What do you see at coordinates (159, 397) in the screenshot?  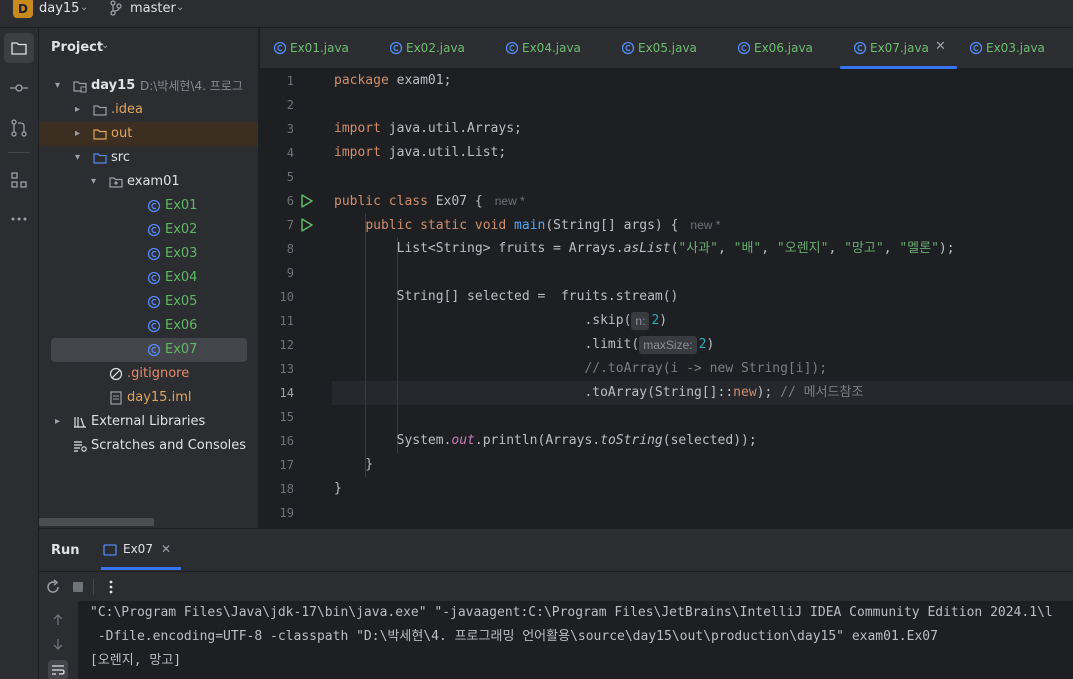 I see `tree-item-label: day15.iml` at bounding box center [159, 397].